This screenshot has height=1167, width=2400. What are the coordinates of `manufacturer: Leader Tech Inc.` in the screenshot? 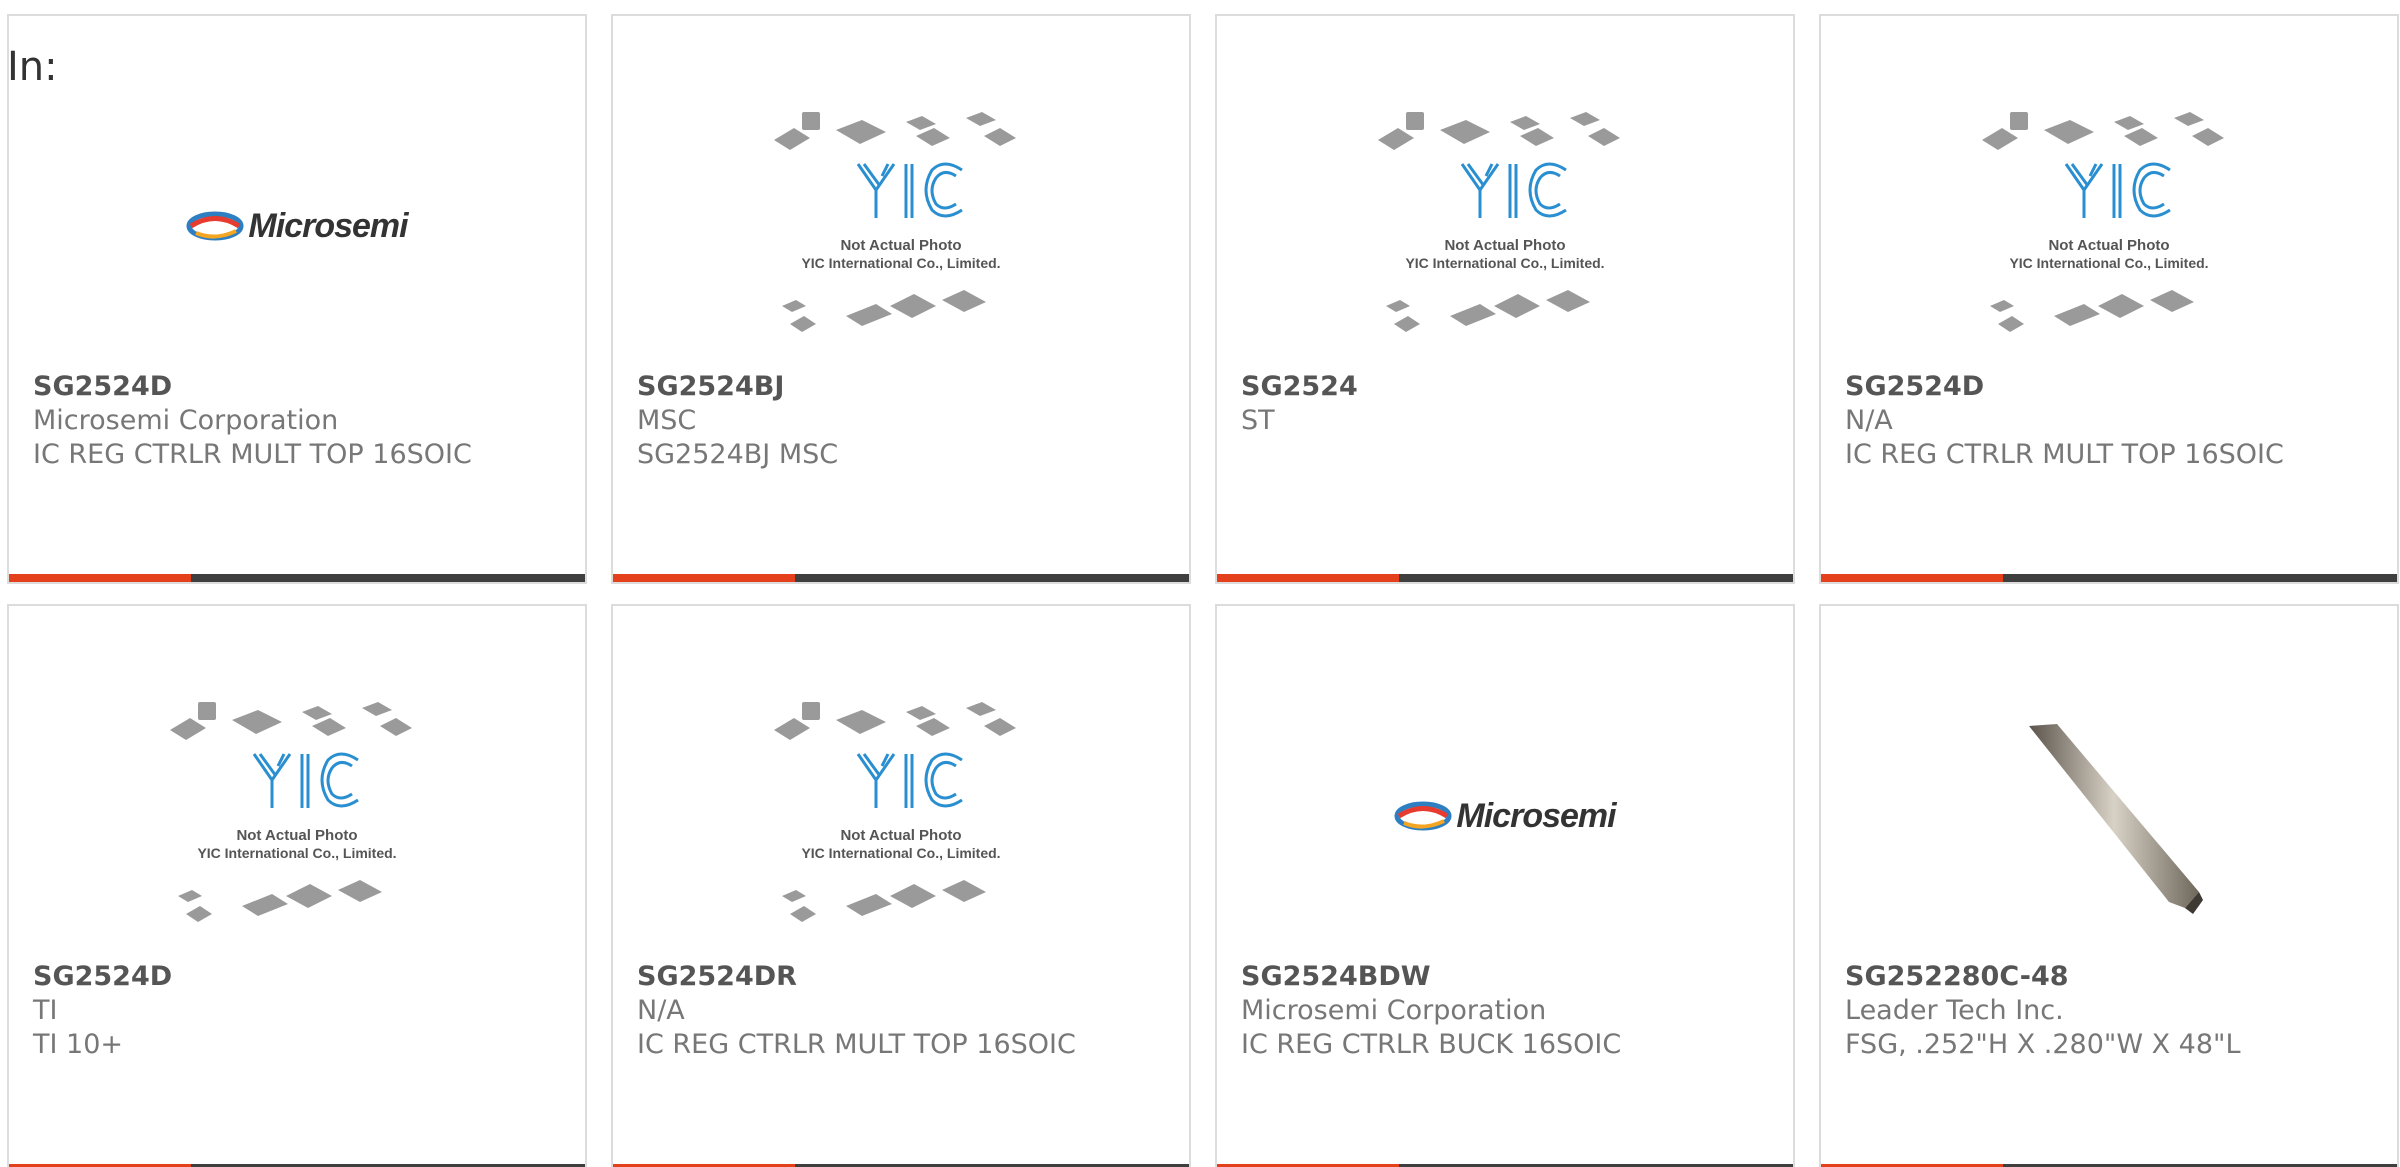 It's located at (1954, 1010).